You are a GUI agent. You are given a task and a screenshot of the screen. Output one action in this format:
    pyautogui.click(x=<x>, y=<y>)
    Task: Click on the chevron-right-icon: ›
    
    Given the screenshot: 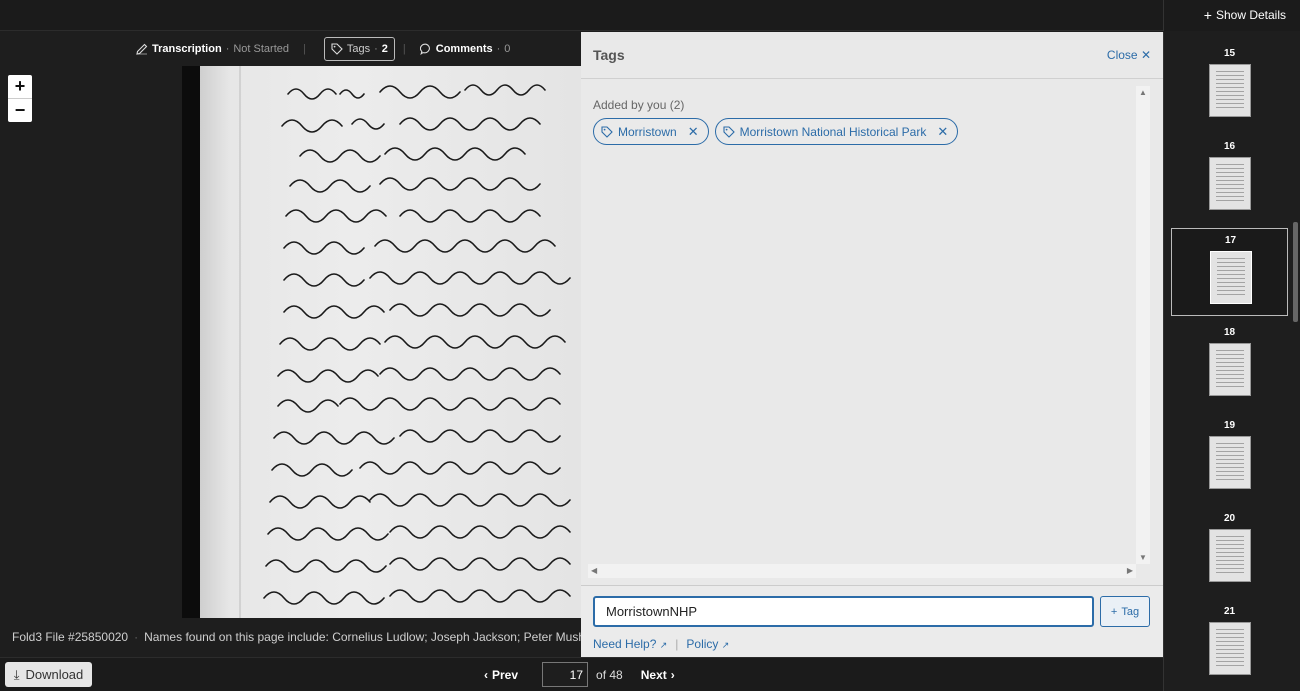 What is the action you would take?
    pyautogui.click(x=672, y=674)
    